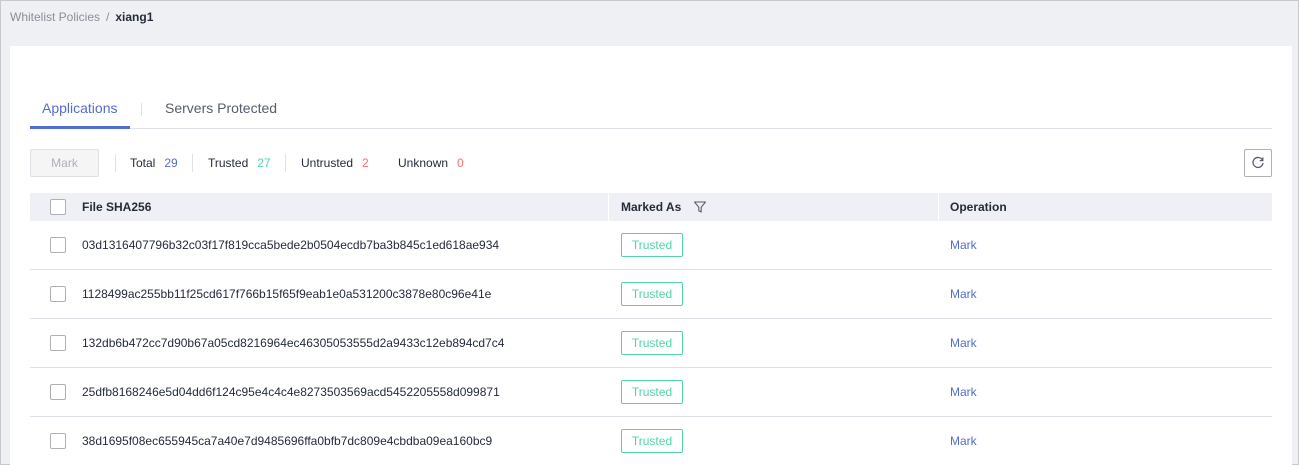  I want to click on stat-unknown-value: 0, so click(460, 163).